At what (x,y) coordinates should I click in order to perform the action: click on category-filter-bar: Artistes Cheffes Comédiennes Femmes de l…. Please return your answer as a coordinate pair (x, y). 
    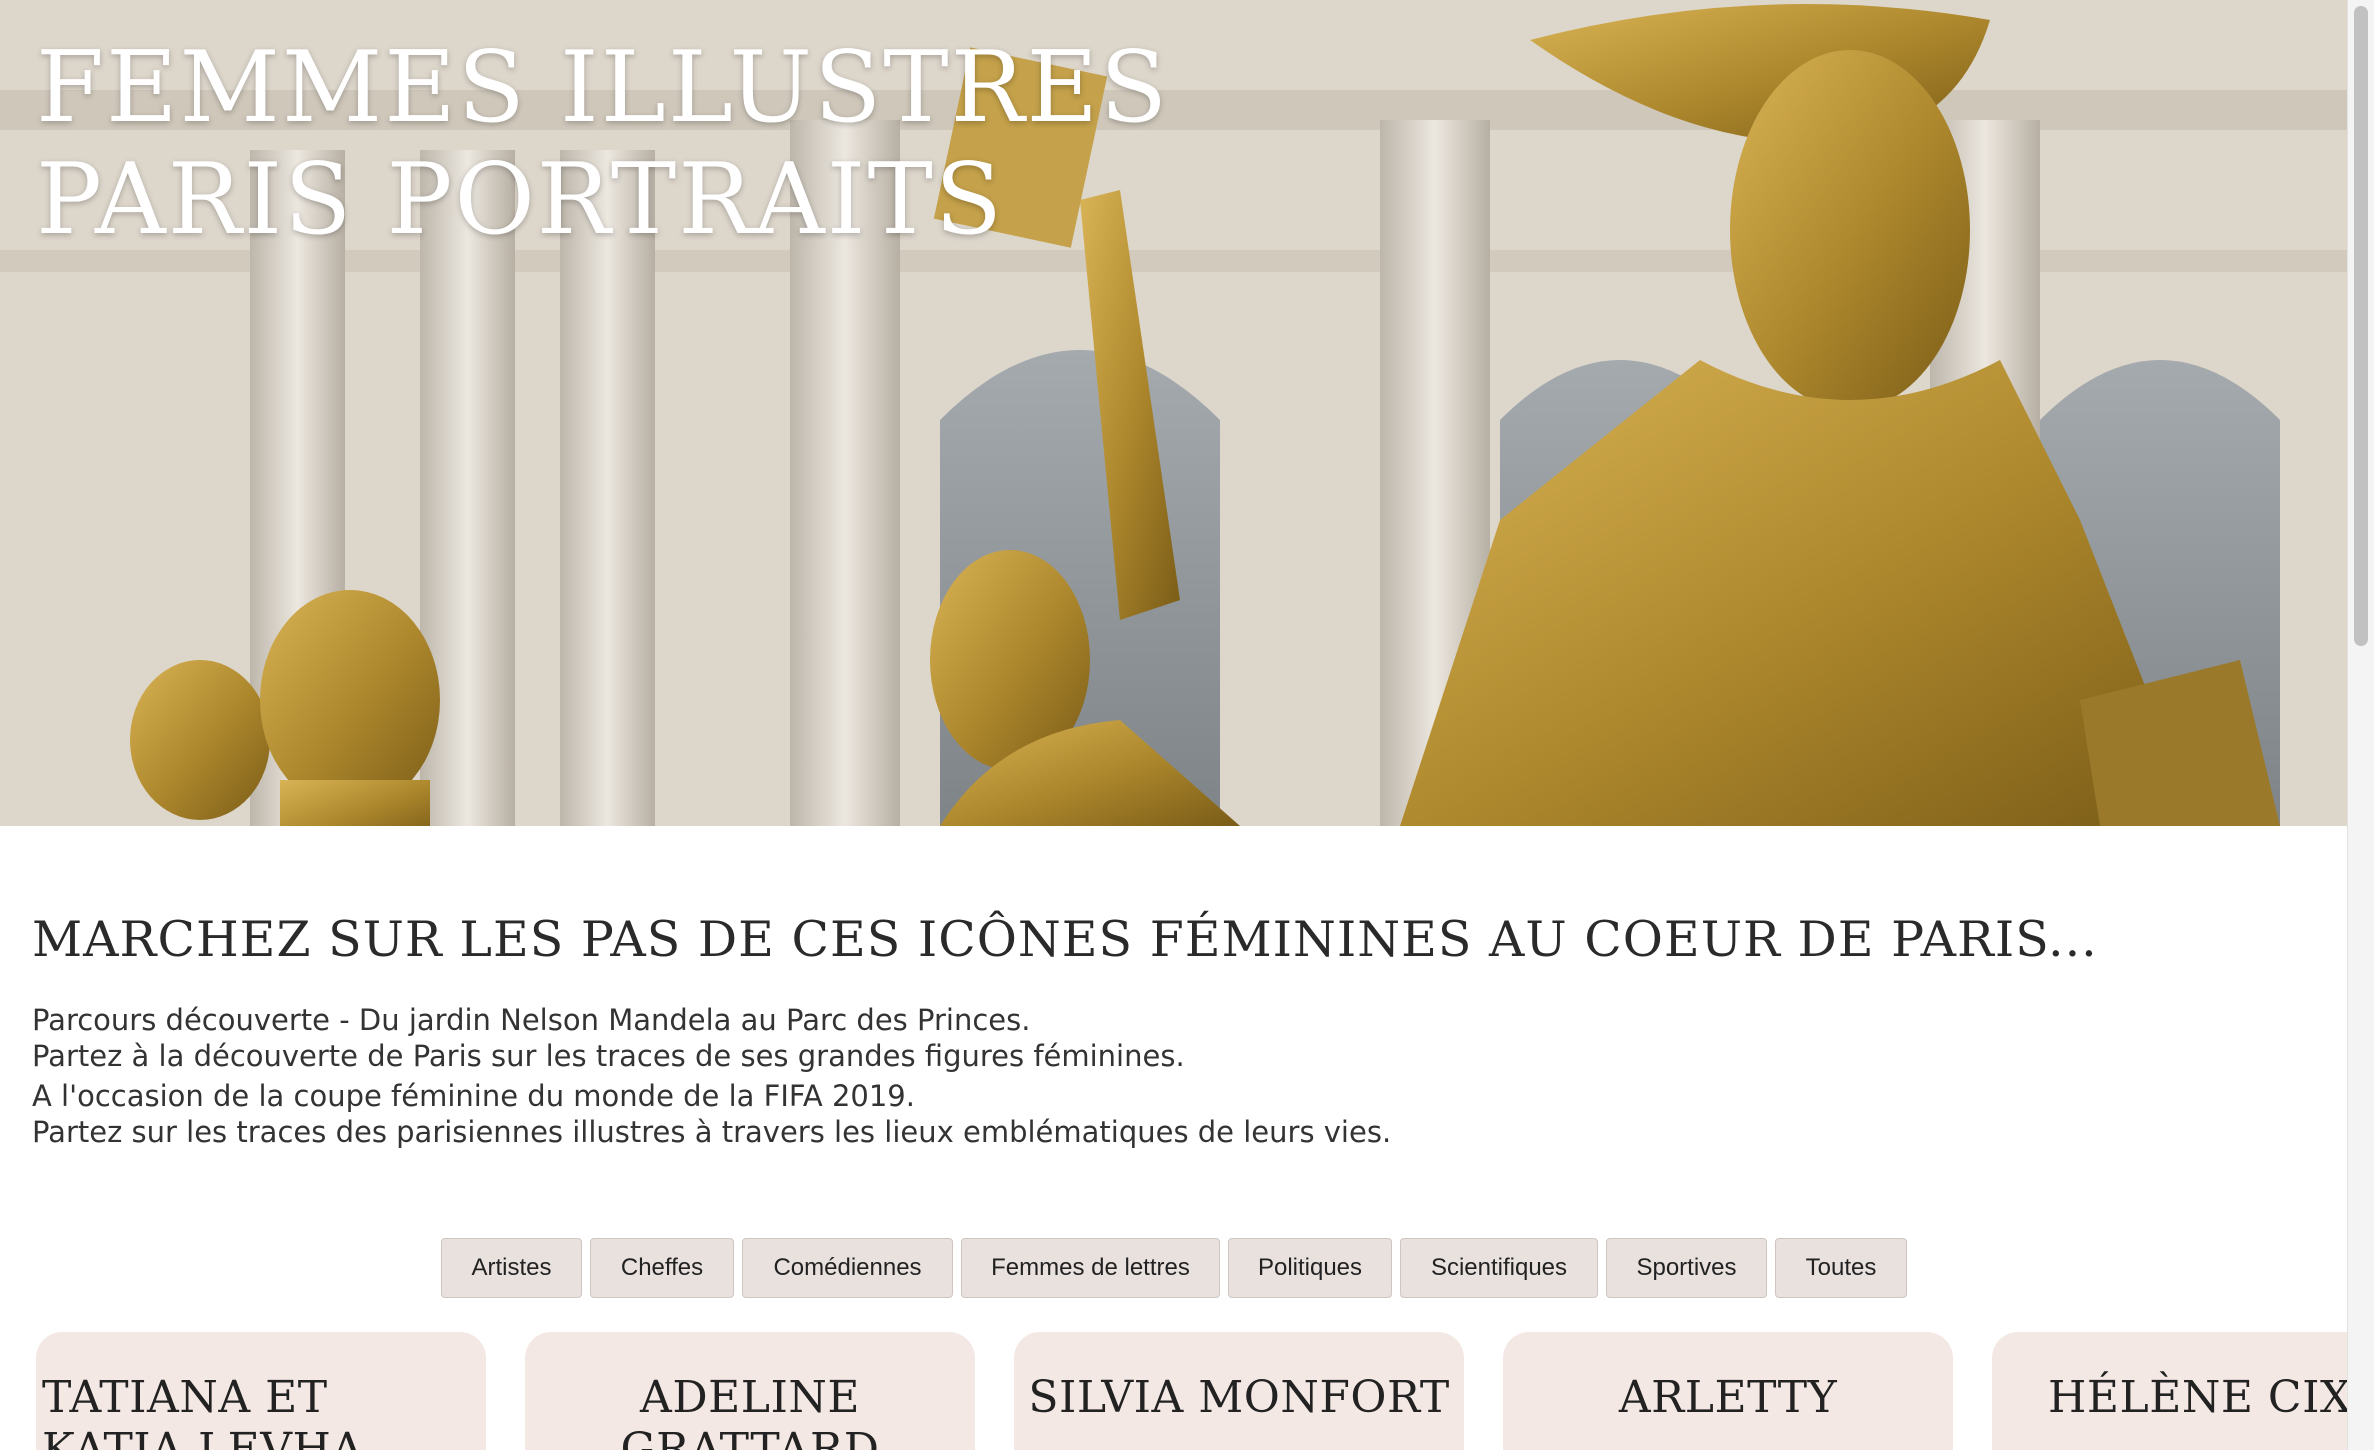
    Looking at the image, I should click on (1174, 1268).